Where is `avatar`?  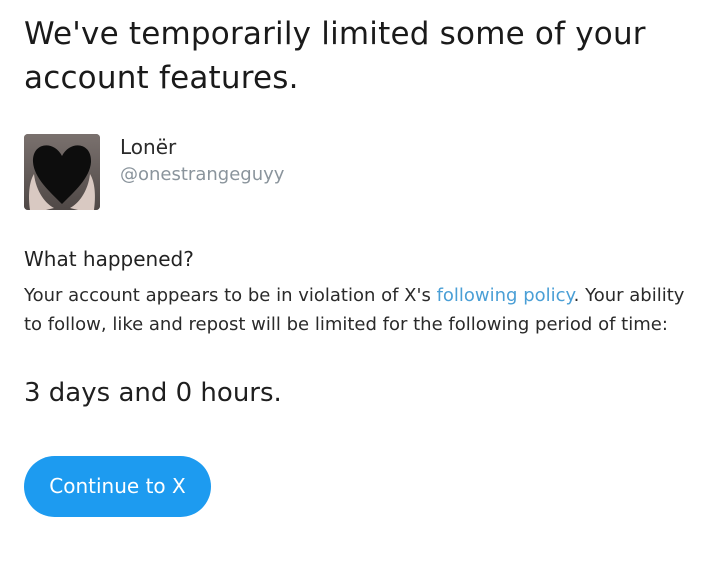 avatar is located at coordinates (62, 172).